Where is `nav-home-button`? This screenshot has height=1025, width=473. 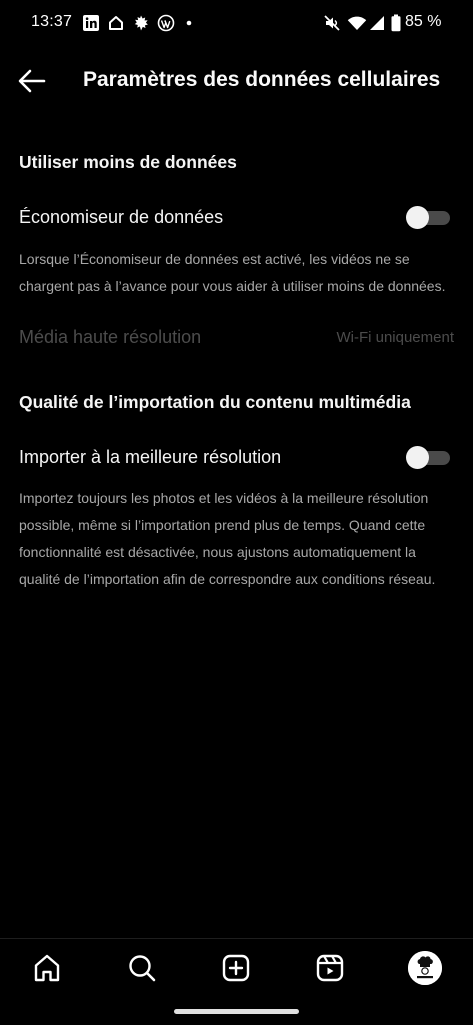
nav-home-button is located at coordinates (47, 968).